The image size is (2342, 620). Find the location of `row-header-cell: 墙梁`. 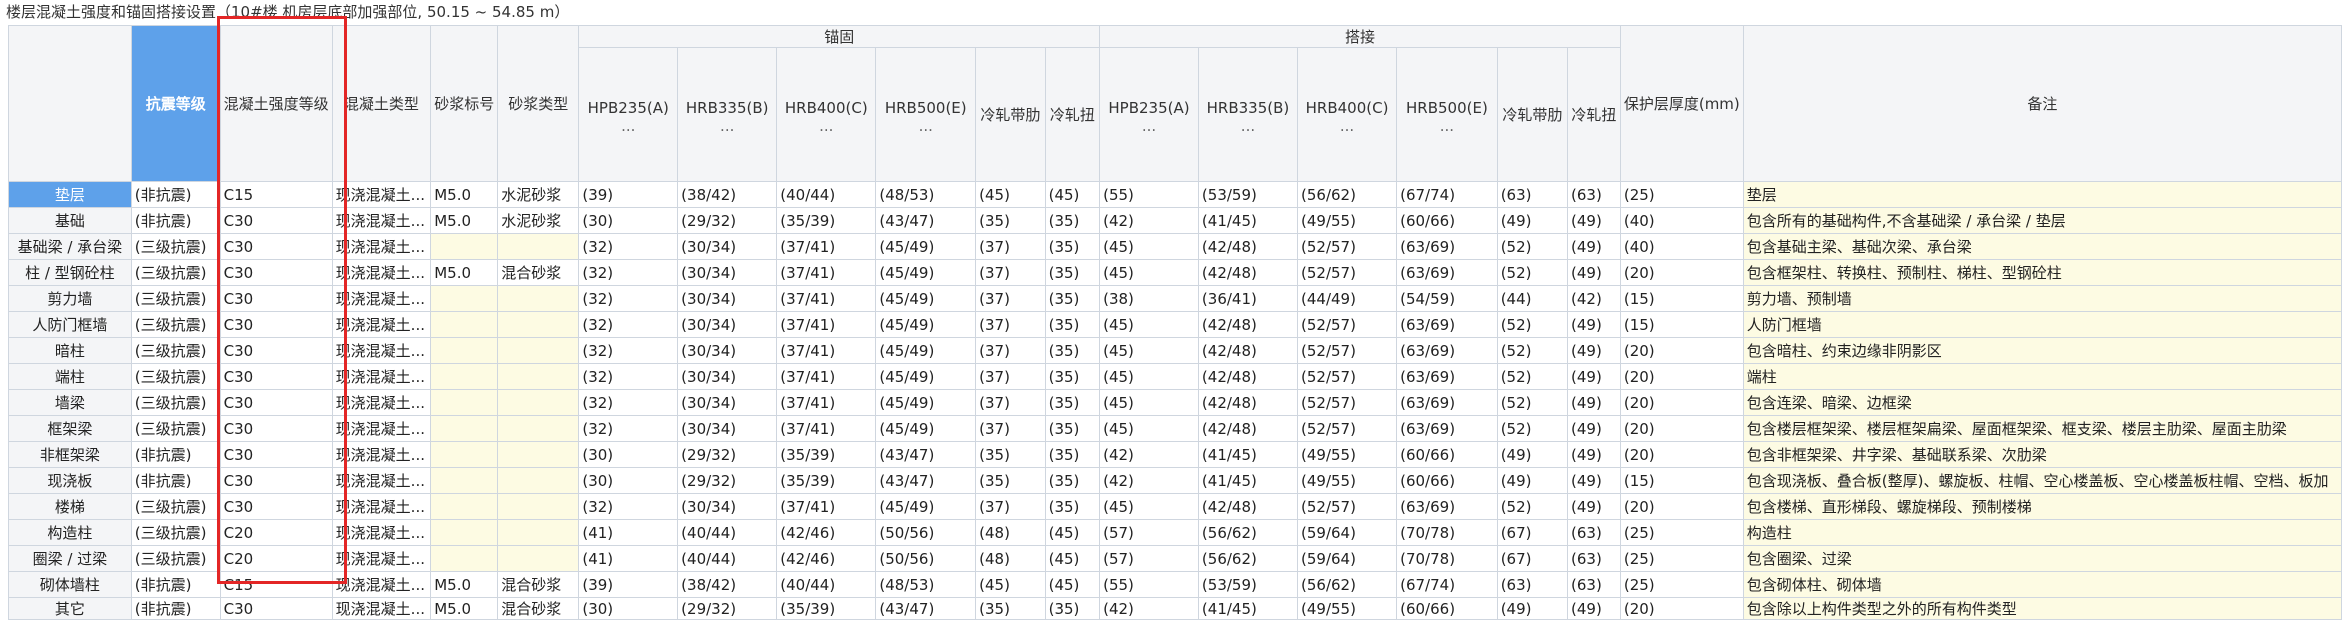

row-header-cell: 墙梁 is located at coordinates (70, 402).